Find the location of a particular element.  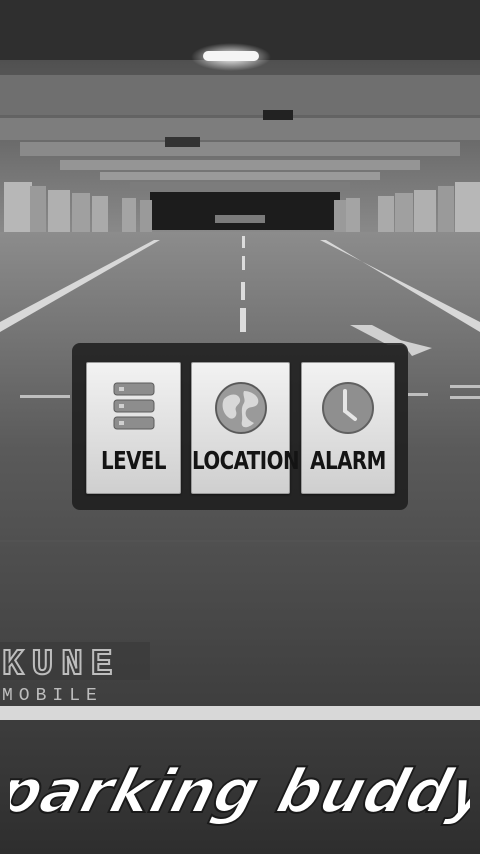

globe-icon is located at coordinates (241, 410).